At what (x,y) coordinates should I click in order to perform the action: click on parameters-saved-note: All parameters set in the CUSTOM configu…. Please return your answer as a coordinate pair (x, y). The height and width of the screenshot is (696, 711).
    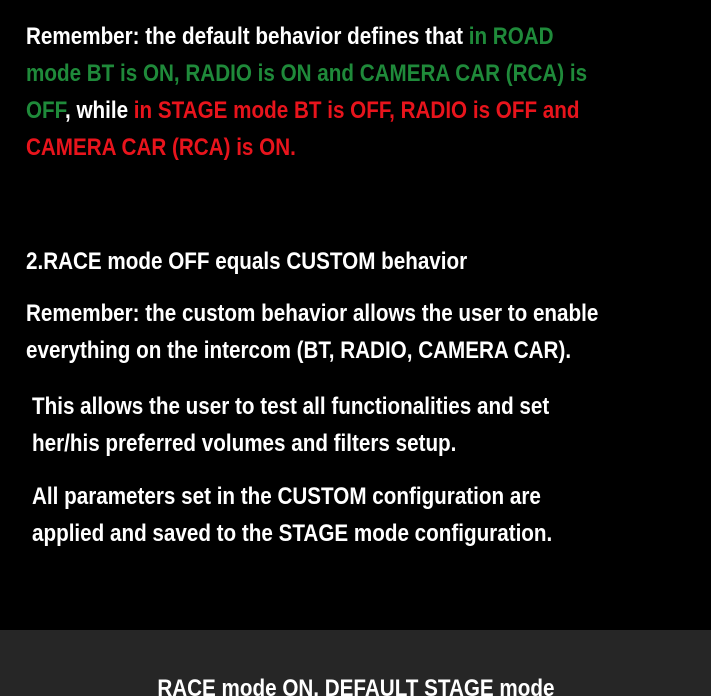
    Looking at the image, I should click on (292, 515).